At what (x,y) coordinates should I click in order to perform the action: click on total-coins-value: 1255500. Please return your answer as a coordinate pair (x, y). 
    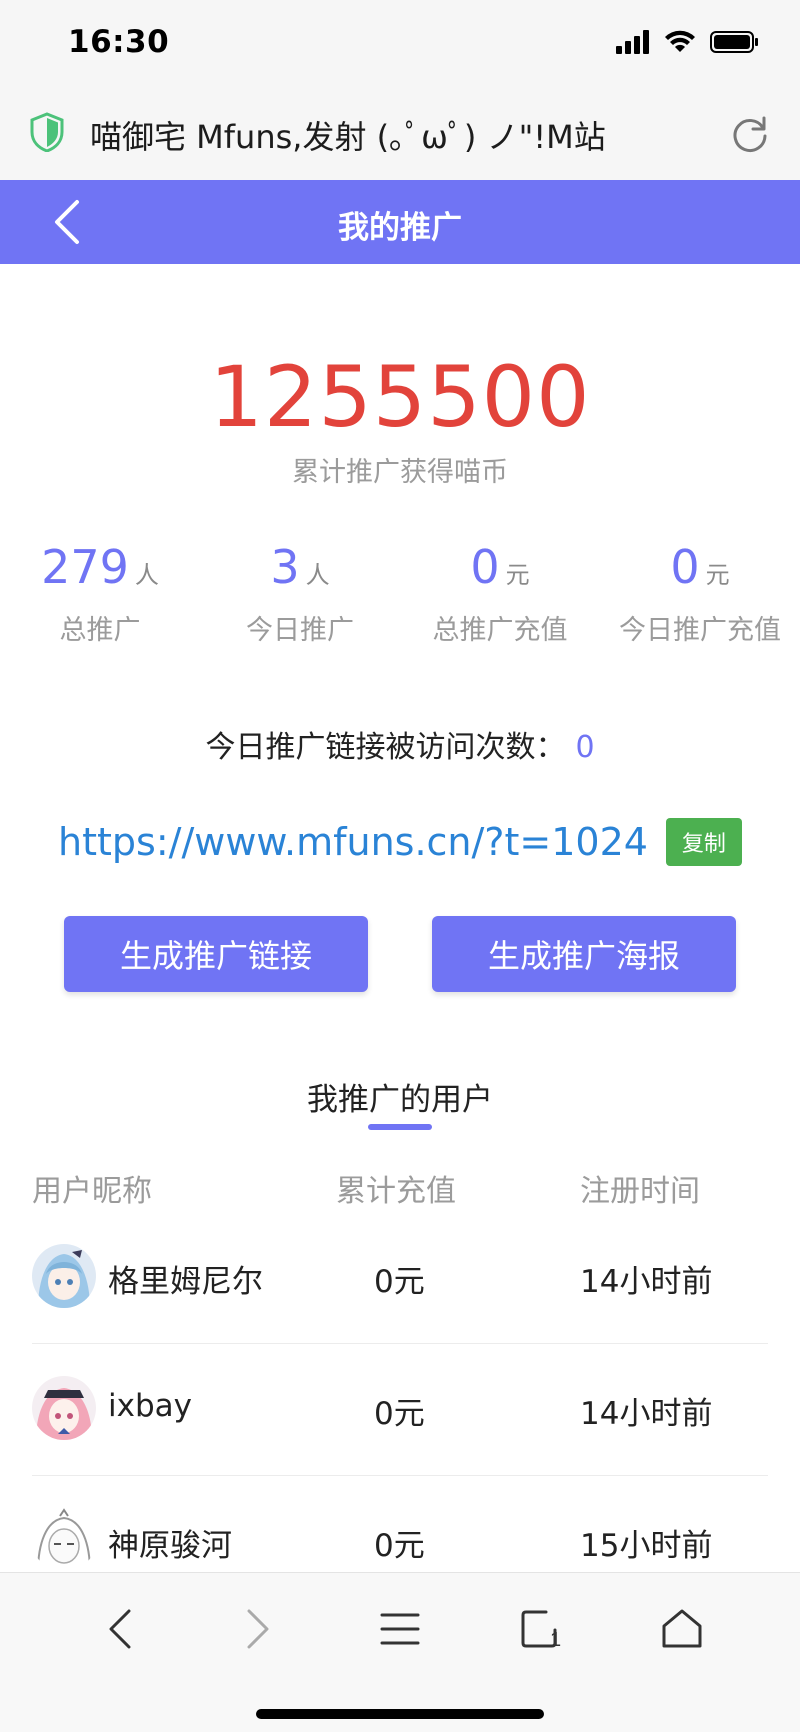
    Looking at the image, I should click on (400, 397).